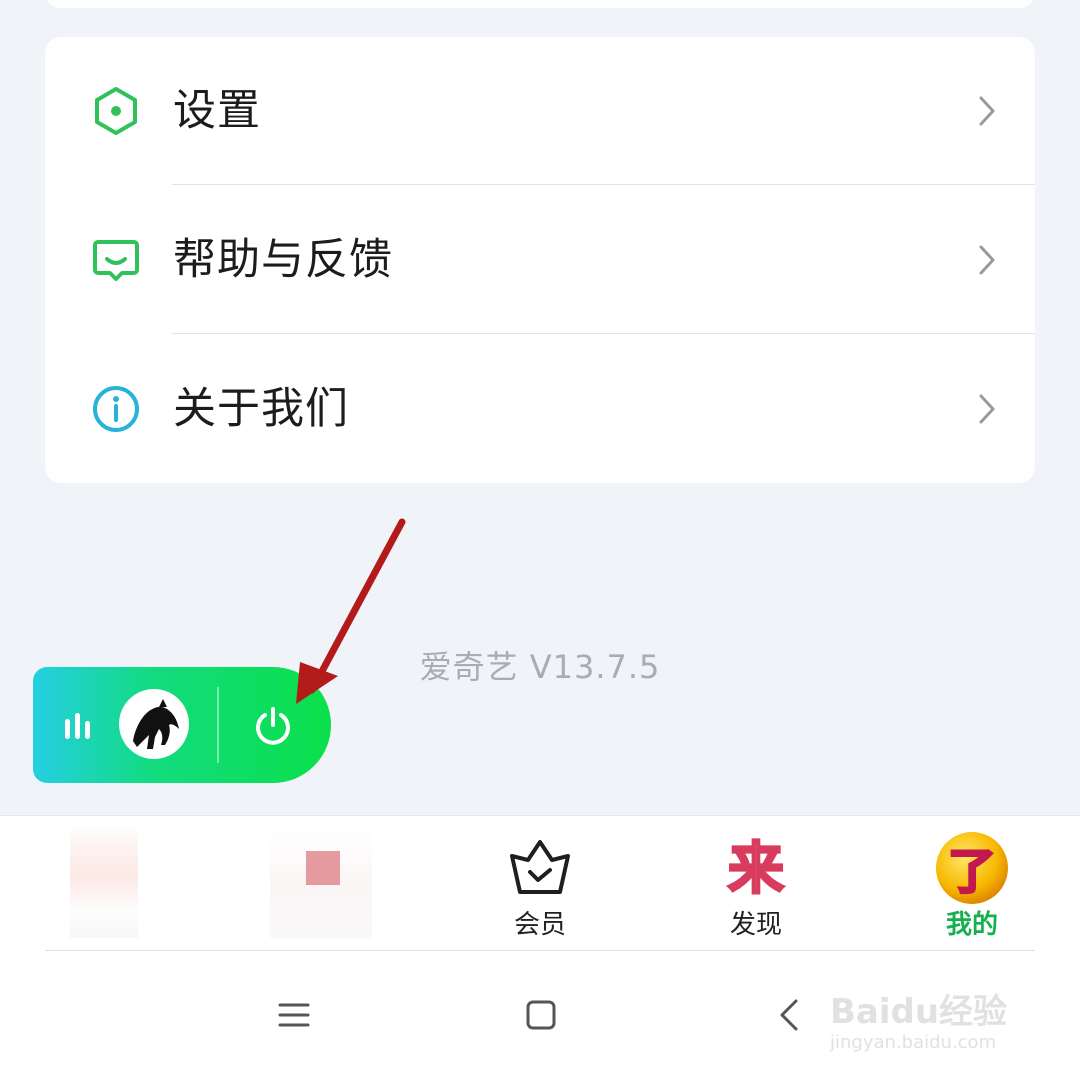 The height and width of the screenshot is (1080, 1080). I want to click on sound-wave-icon, so click(77, 726).